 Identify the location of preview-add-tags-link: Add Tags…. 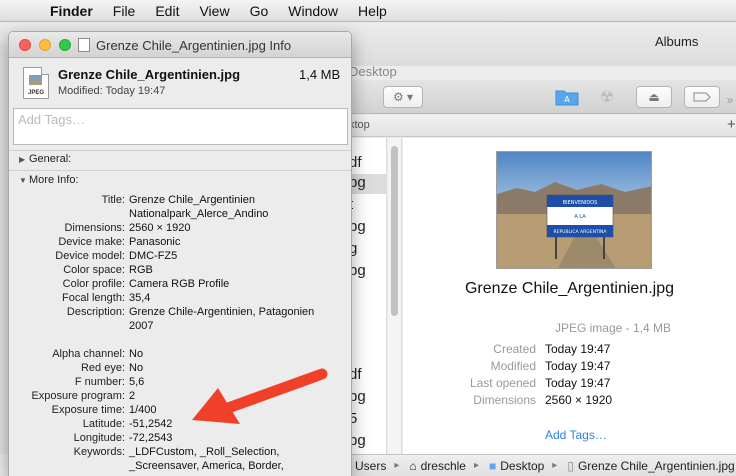
(576, 435).